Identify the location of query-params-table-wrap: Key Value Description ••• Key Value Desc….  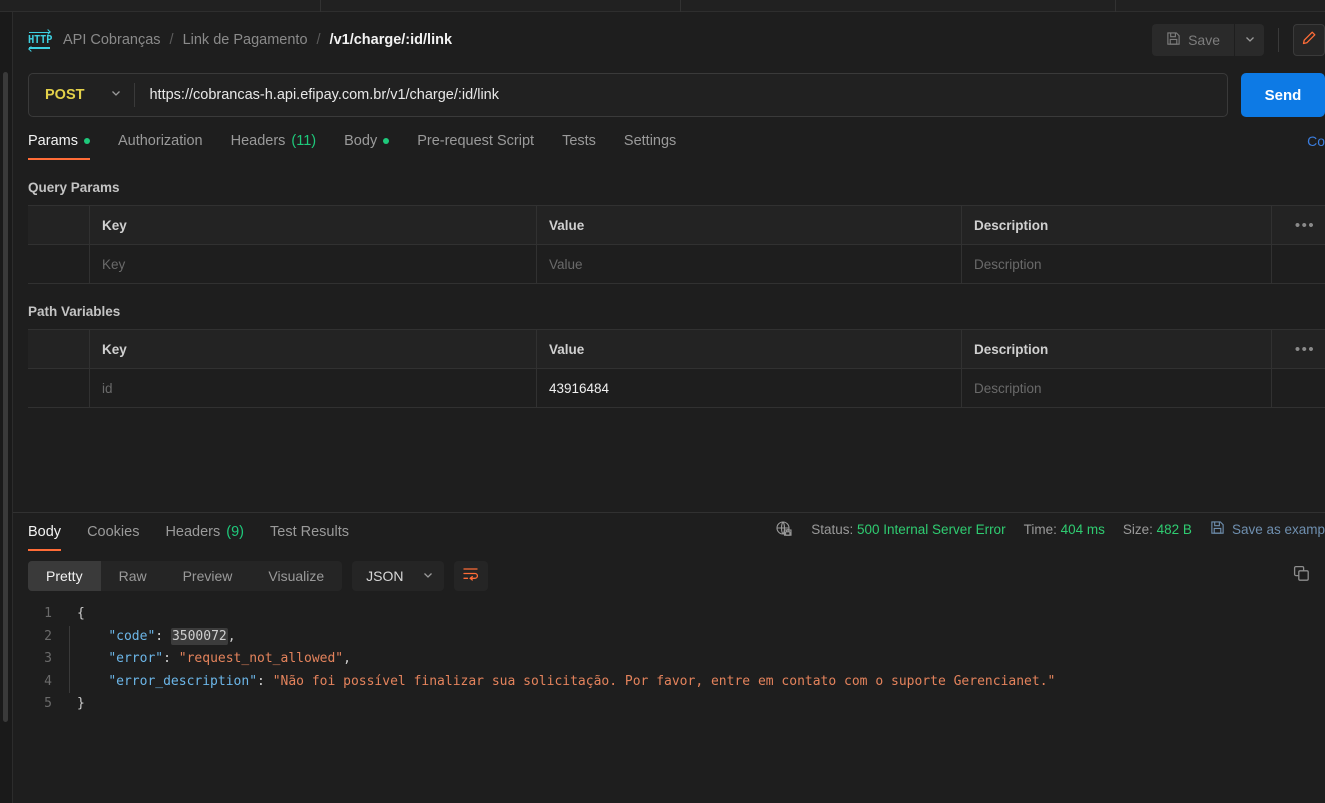
(676, 244).